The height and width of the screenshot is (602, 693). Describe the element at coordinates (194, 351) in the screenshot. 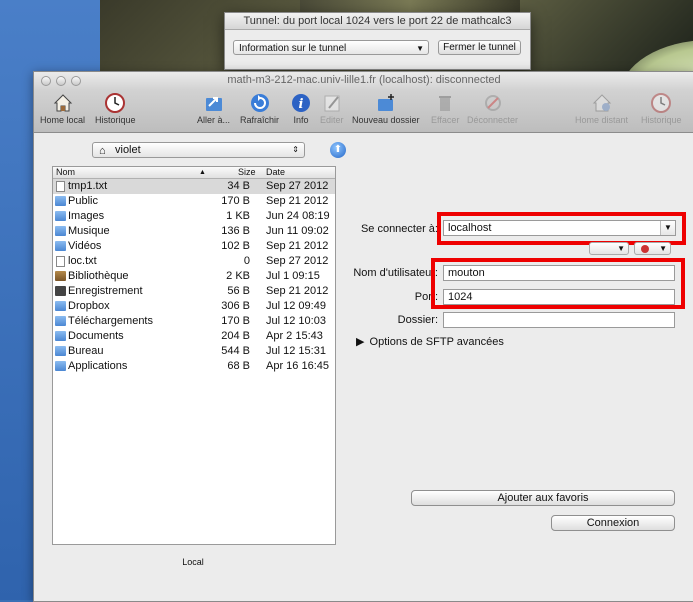

I see `file-row: Bureau 544 B Jul 12 15:31` at that location.